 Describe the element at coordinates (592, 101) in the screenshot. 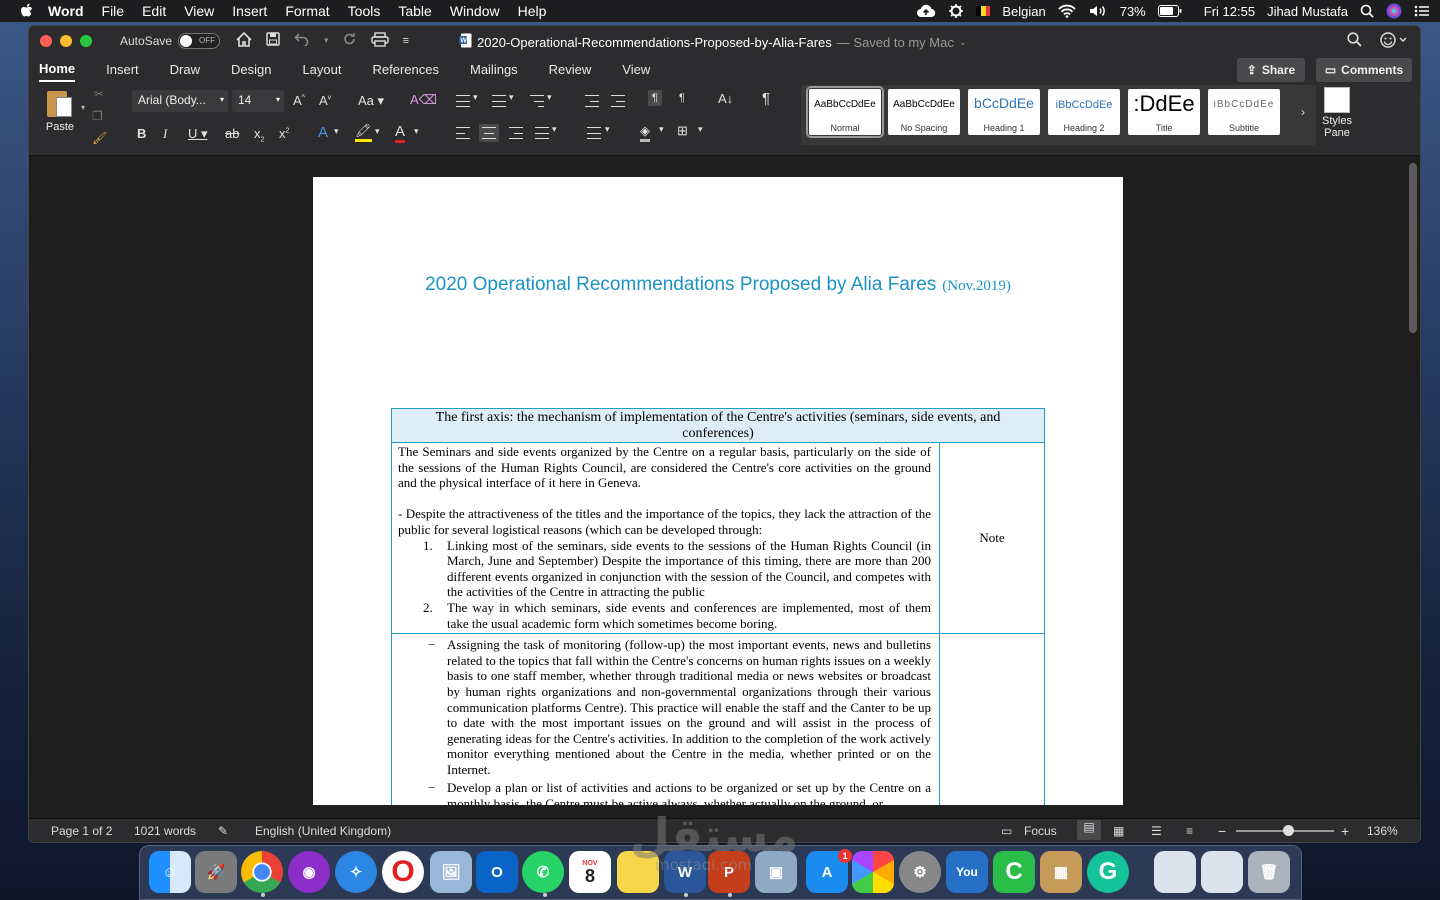

I see `decrease-indent-icon` at that location.